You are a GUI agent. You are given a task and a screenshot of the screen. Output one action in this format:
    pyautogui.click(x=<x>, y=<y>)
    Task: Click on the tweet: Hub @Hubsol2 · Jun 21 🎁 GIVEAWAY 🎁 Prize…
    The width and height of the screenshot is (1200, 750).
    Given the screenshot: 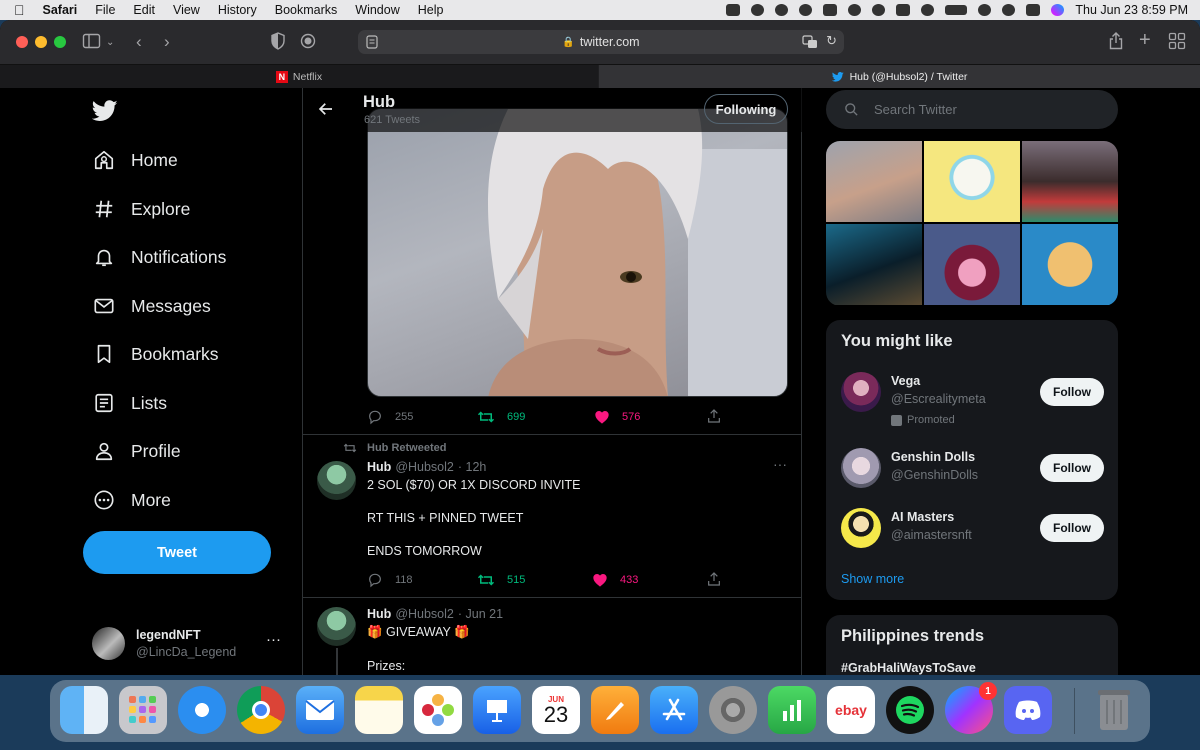 What is the action you would take?
    pyautogui.click(x=552, y=636)
    